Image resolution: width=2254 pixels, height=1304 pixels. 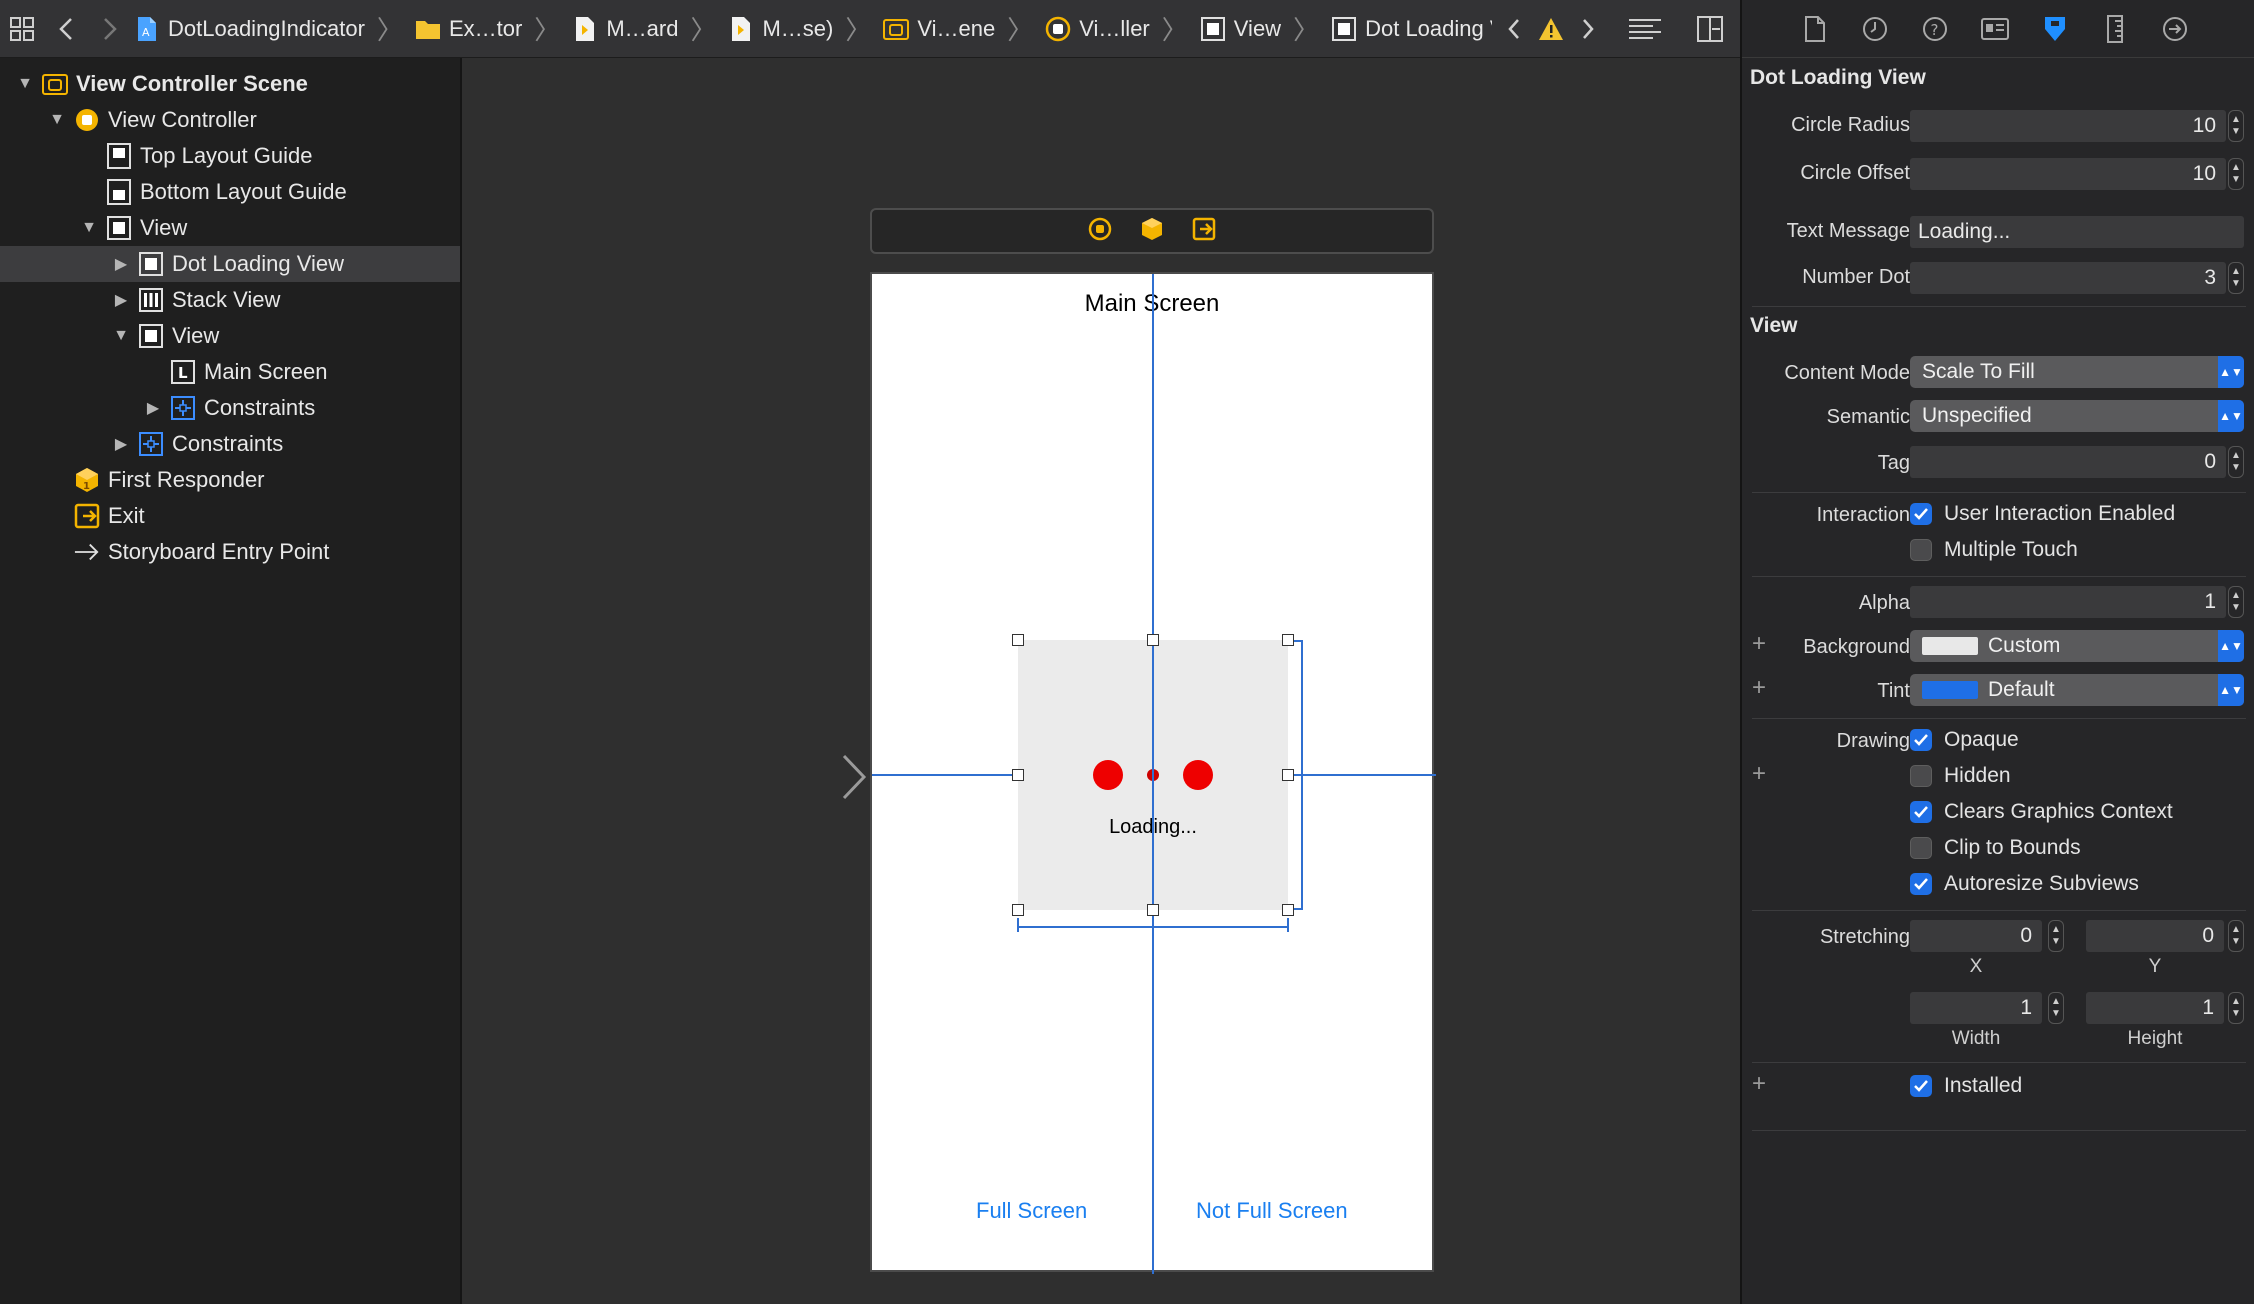 What do you see at coordinates (230, 372) in the screenshot?
I see `outline-row-main-screen-label: L Main Screen` at bounding box center [230, 372].